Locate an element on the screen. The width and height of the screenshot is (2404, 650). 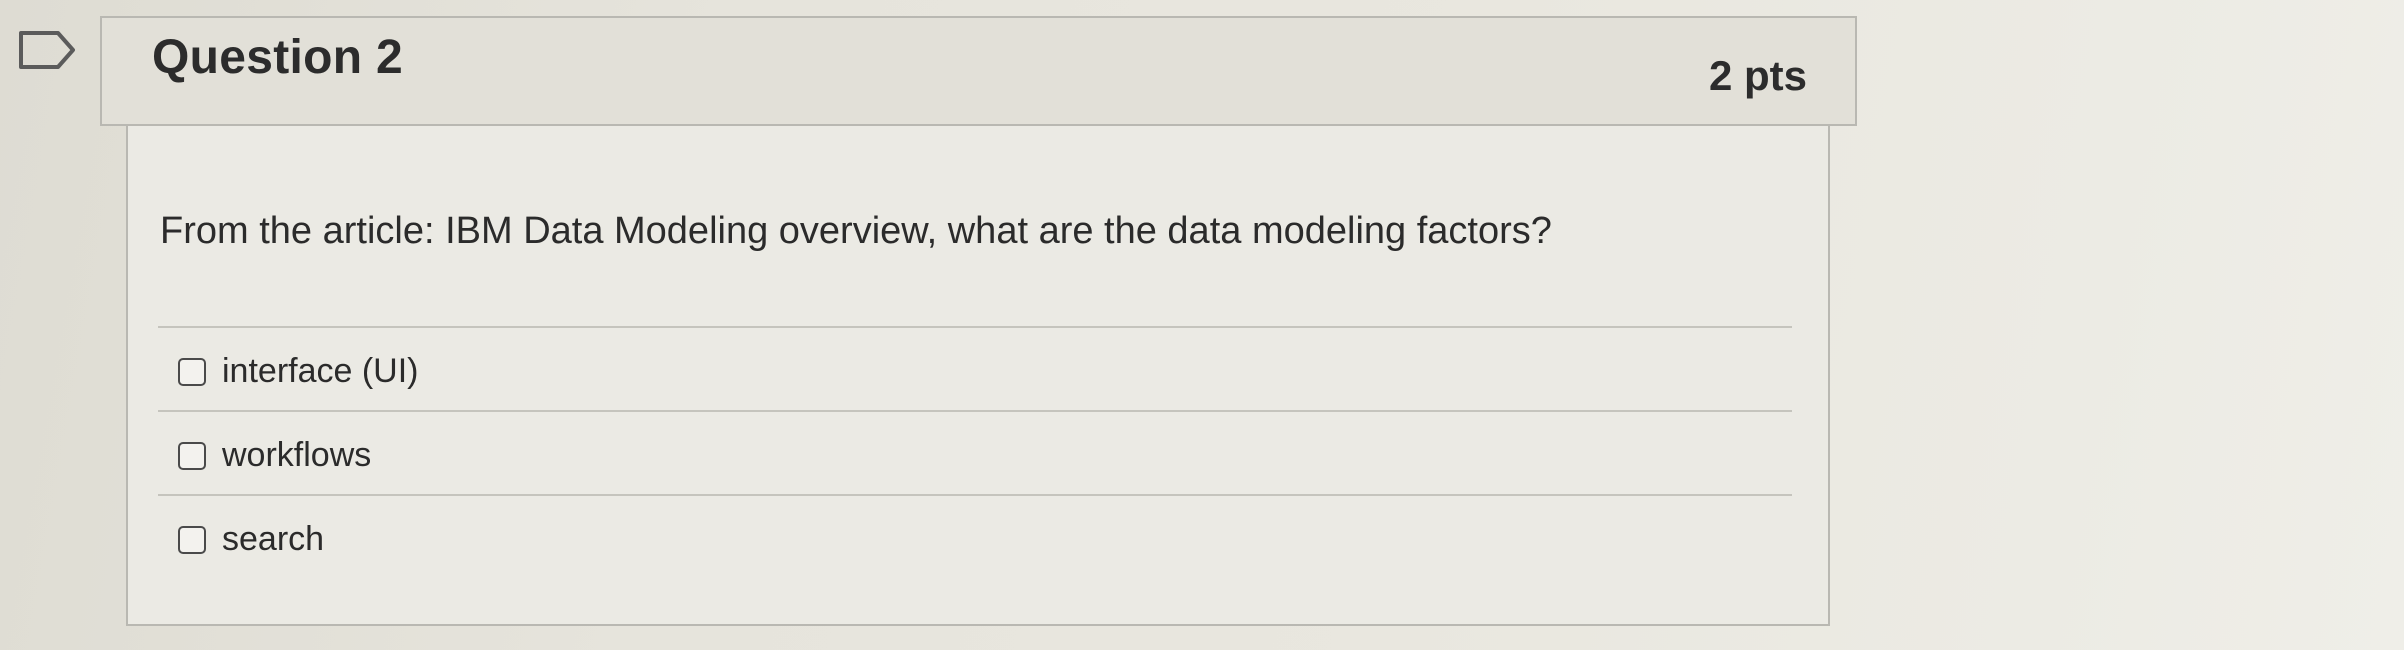
answer-option-interface: interface (UI) is located at coordinates (298, 371).